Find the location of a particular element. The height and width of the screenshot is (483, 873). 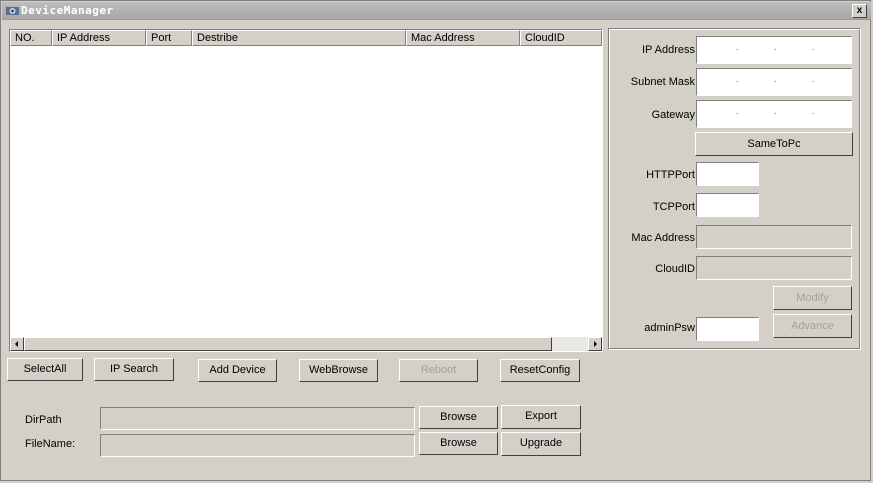

title-bar: DeviceManager x is located at coordinates (436, 11).